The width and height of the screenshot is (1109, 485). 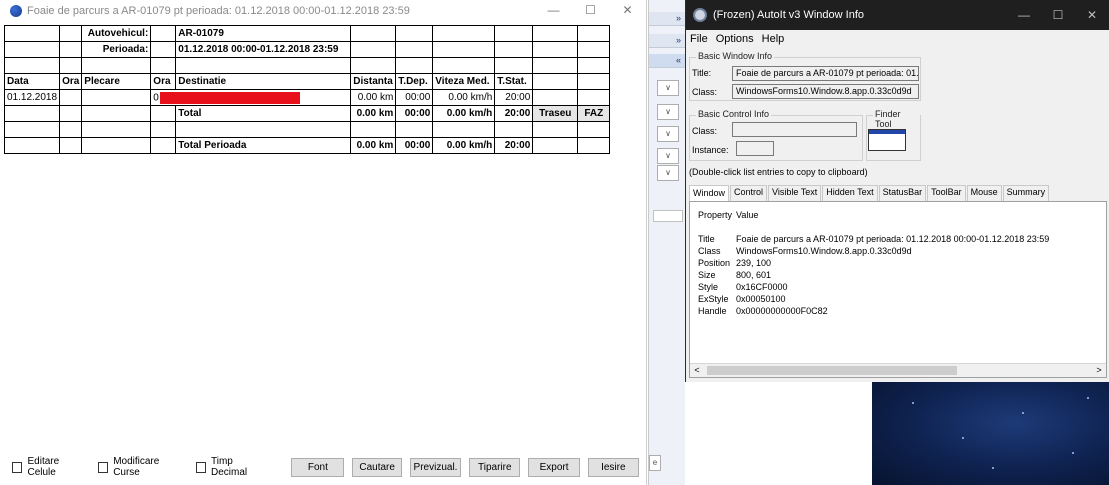 I want to click on row-destination-cell: 0, so click(x=251, y=97).